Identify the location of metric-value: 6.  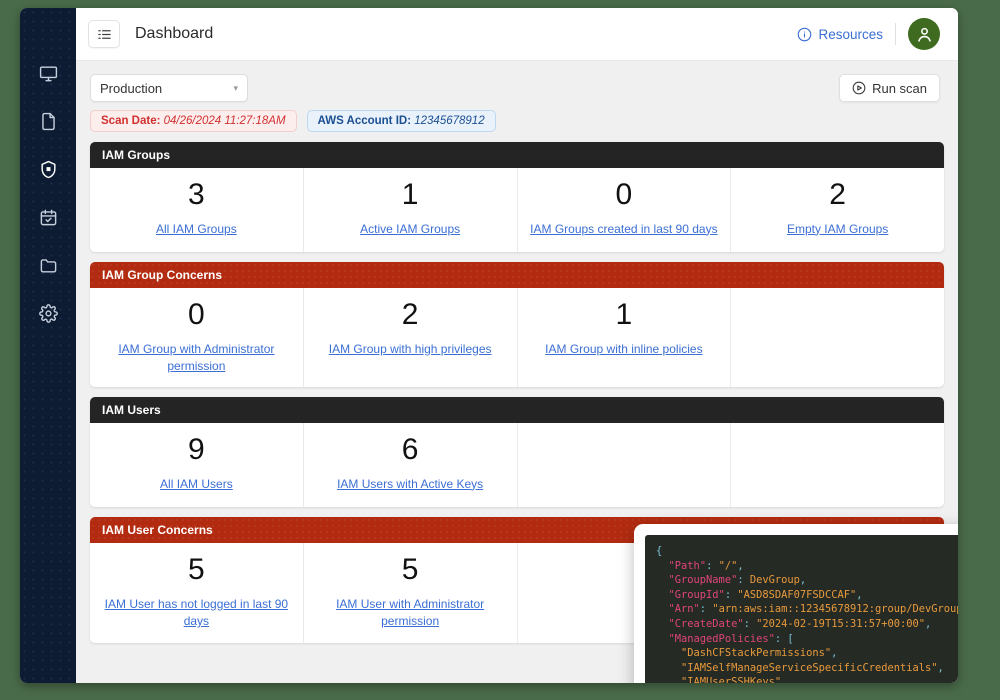
(410, 450).